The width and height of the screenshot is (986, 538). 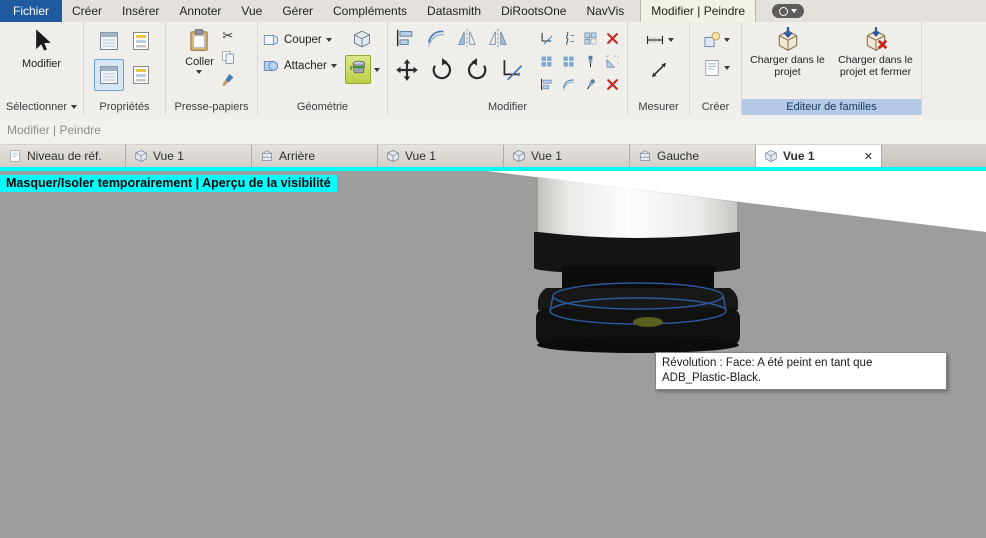 What do you see at coordinates (637, 292) in the screenshot?
I see `painted-black-foot` at bounding box center [637, 292].